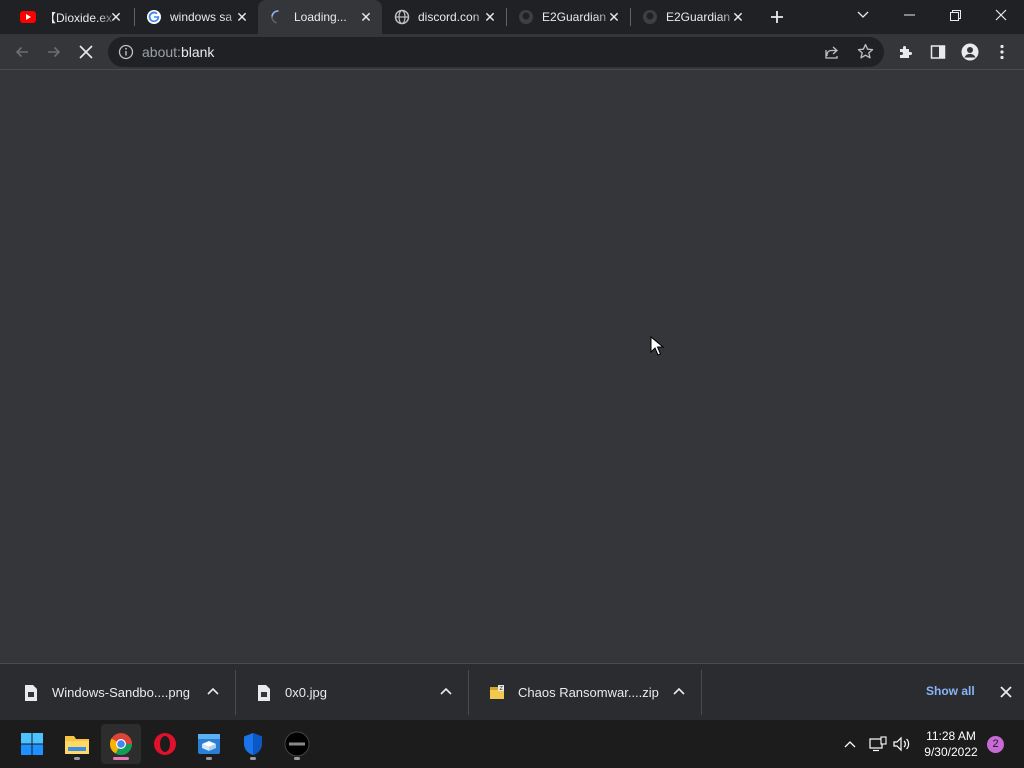 The height and width of the screenshot is (768, 1024). I want to click on chrome-icon, so click(121, 744).